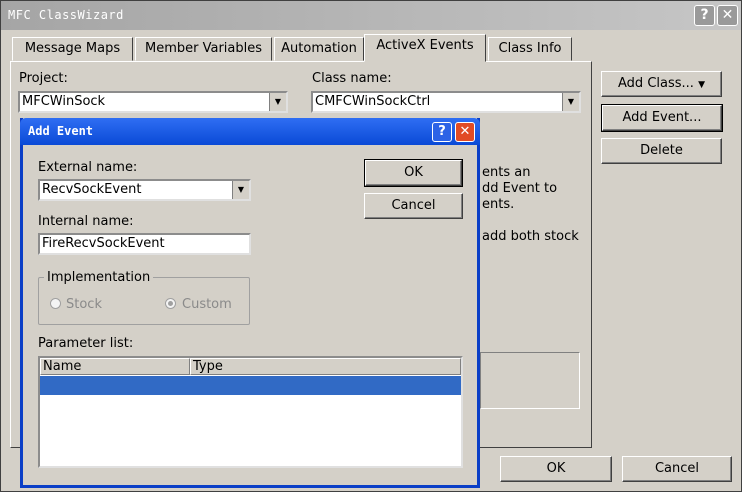  I want to click on stock-radio, so click(55, 303).